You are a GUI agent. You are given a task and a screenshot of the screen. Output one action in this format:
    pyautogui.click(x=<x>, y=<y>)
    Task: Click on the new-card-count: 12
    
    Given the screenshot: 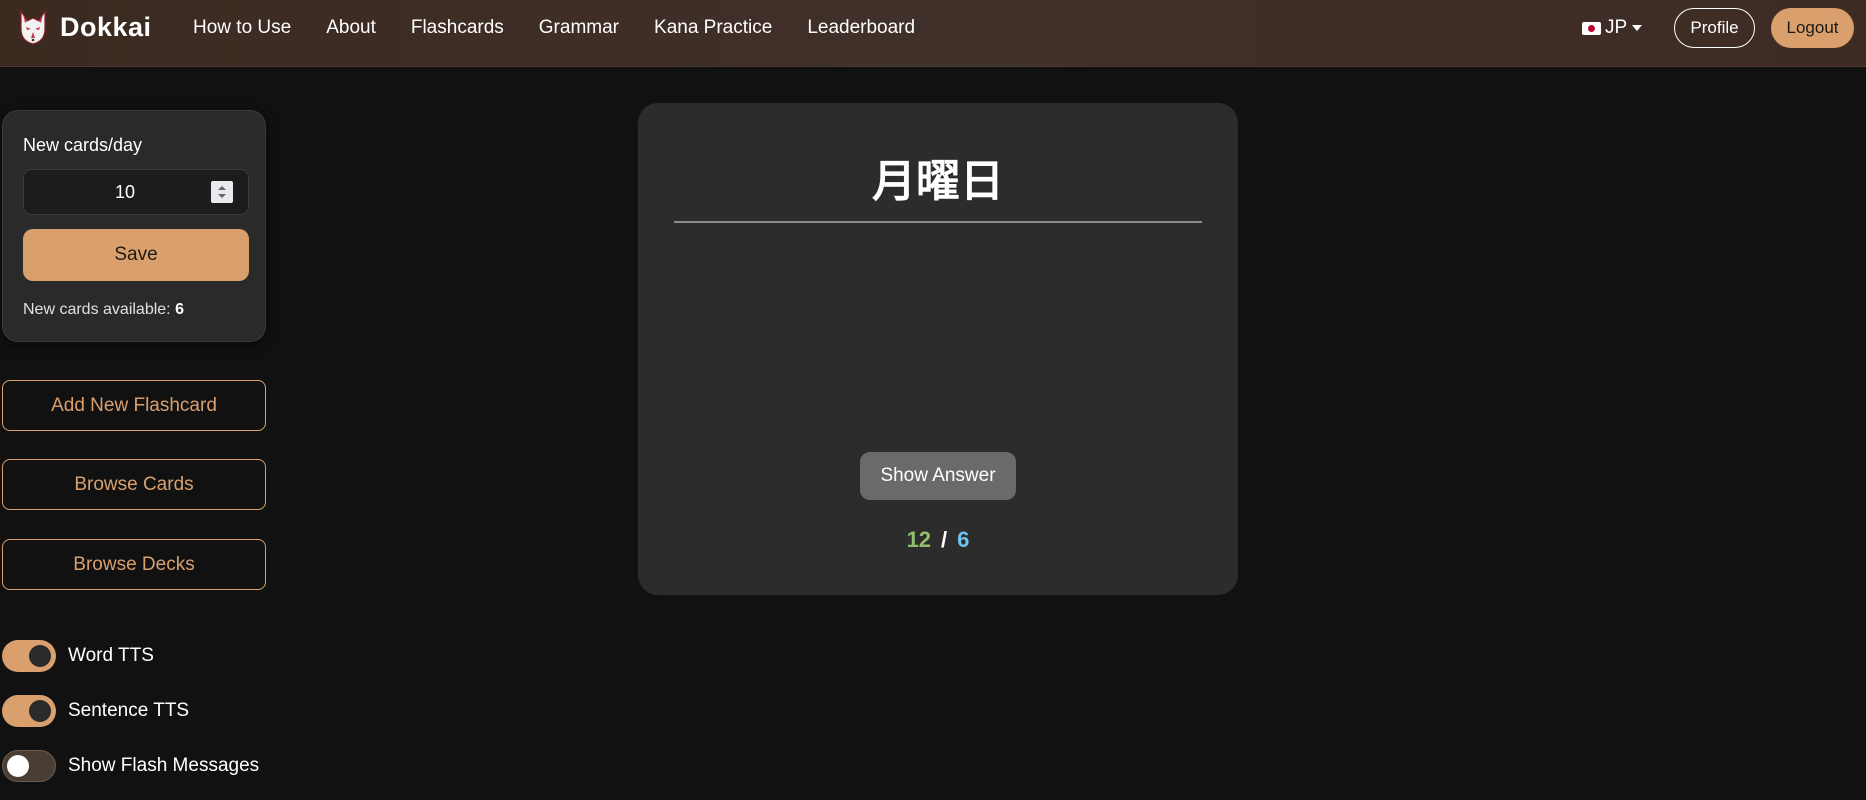 What is the action you would take?
    pyautogui.click(x=919, y=539)
    